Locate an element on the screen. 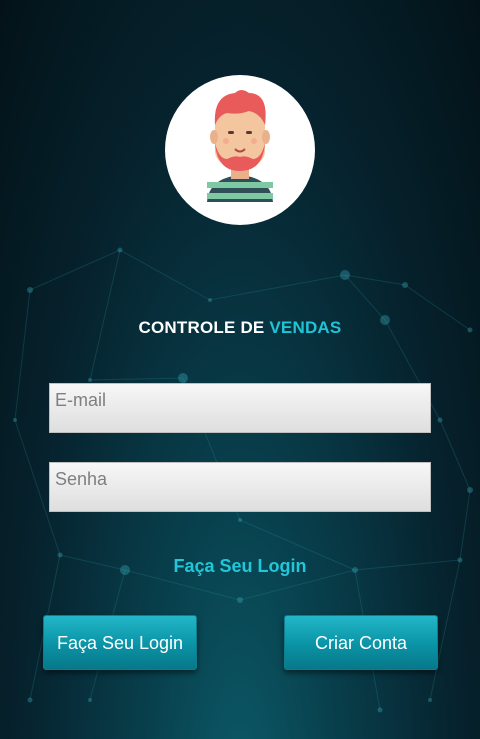 This screenshot has height=739, width=480. login-button: Faça Seu Login is located at coordinates (120, 642).